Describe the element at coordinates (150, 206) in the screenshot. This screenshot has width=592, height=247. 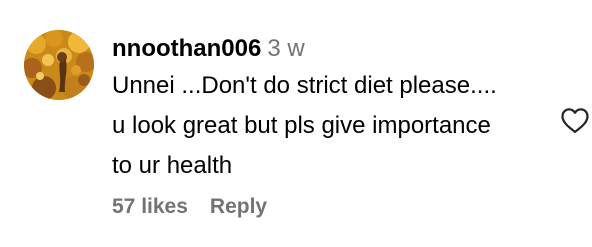
I see `likes-count-link: 57 likes` at that location.